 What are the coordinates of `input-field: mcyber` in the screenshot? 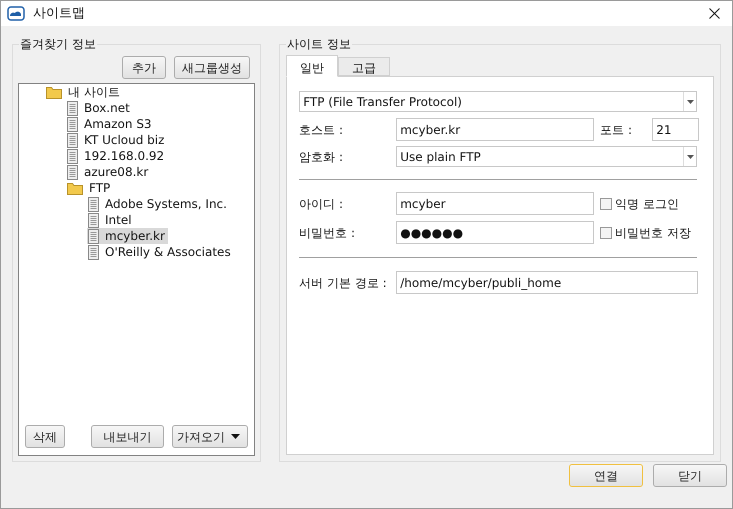 It's located at (495, 203).